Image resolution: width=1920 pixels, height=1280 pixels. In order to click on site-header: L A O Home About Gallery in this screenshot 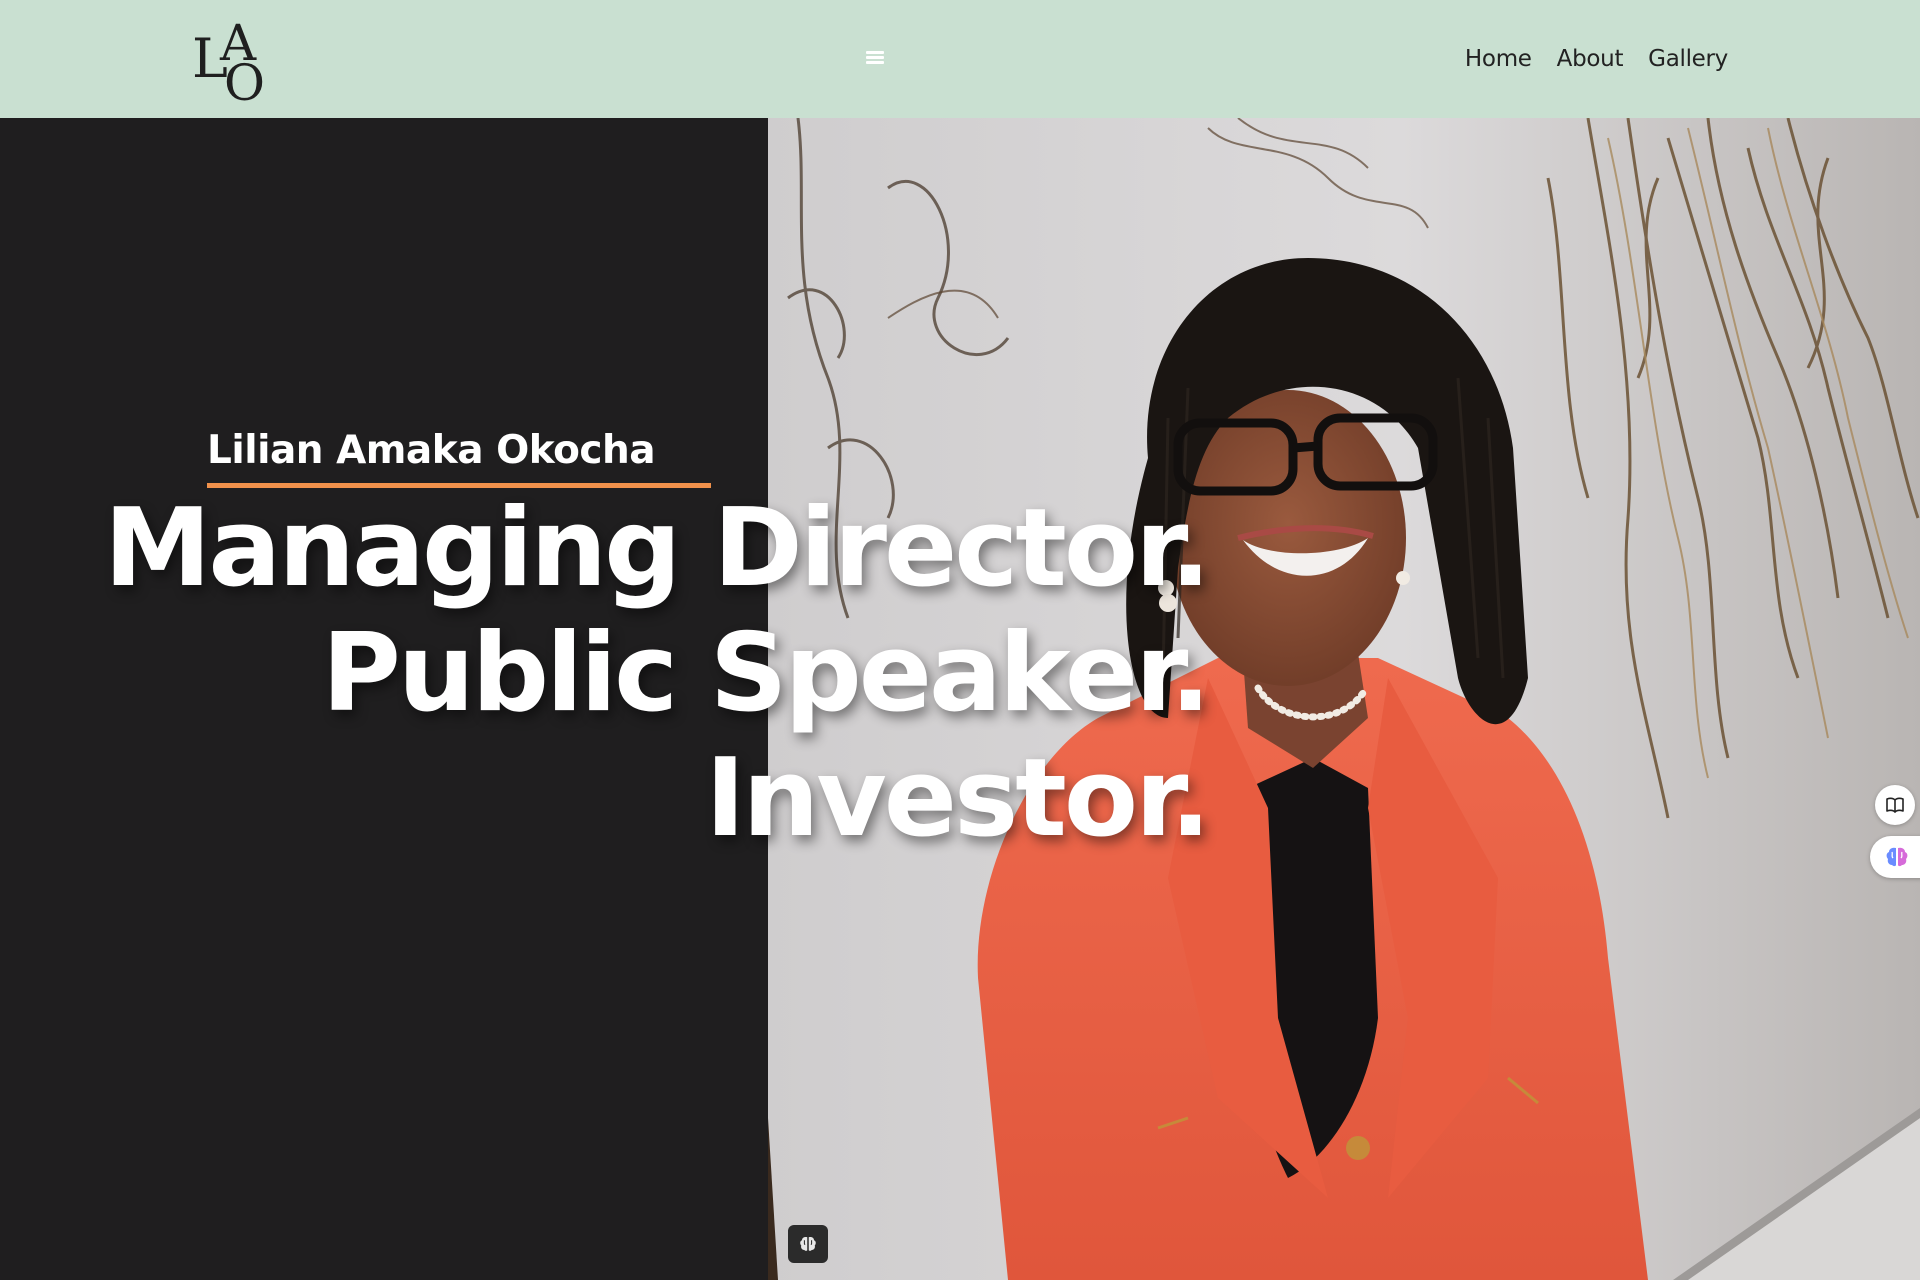, I will do `click(960, 59)`.